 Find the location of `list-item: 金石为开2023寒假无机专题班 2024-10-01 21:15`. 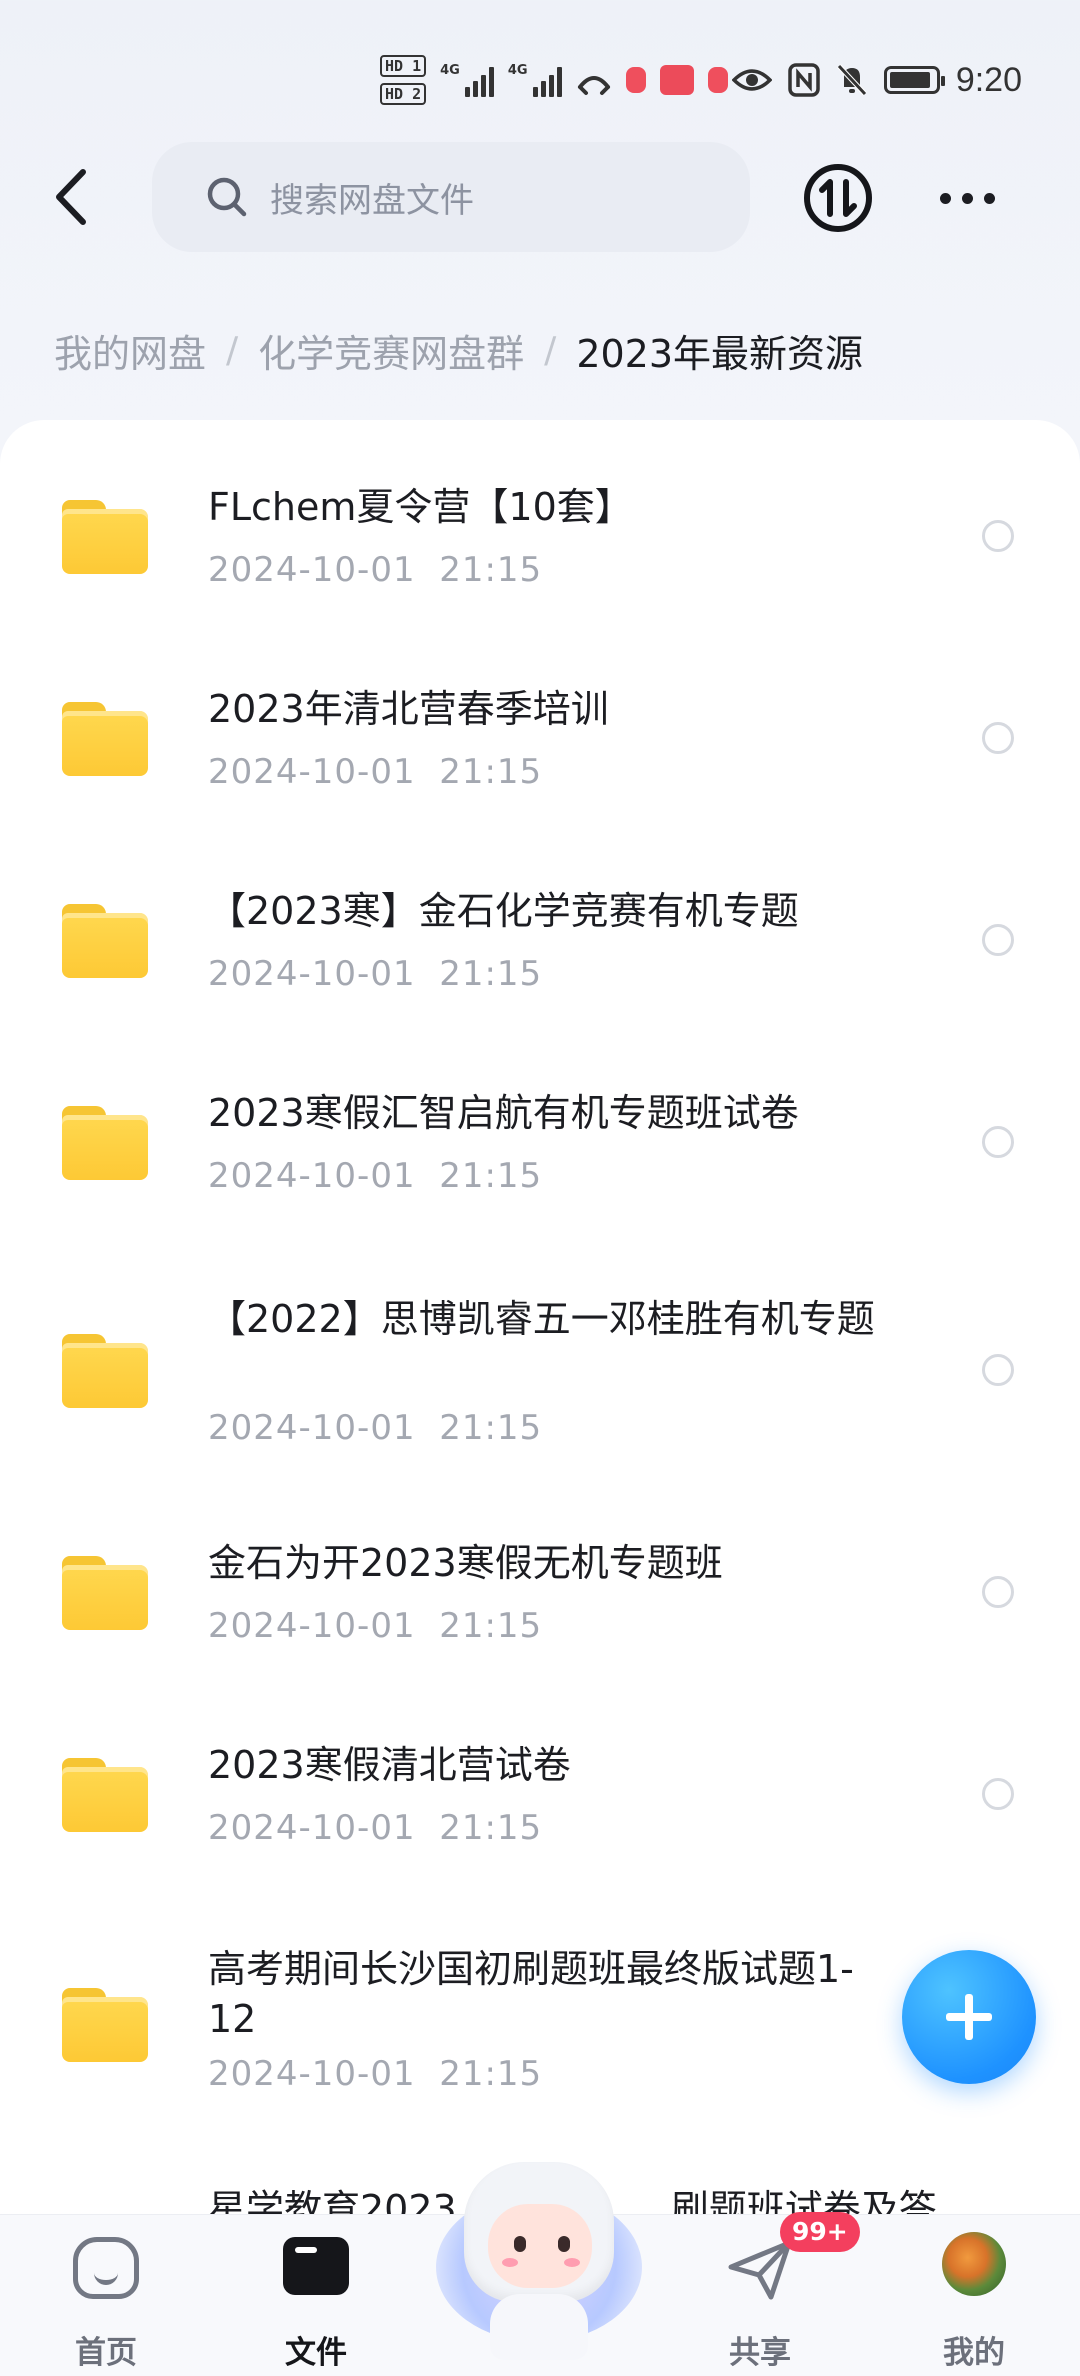

list-item: 金石为开2023寒假无机专题班 2024-10-01 21:15 is located at coordinates (540, 1575).